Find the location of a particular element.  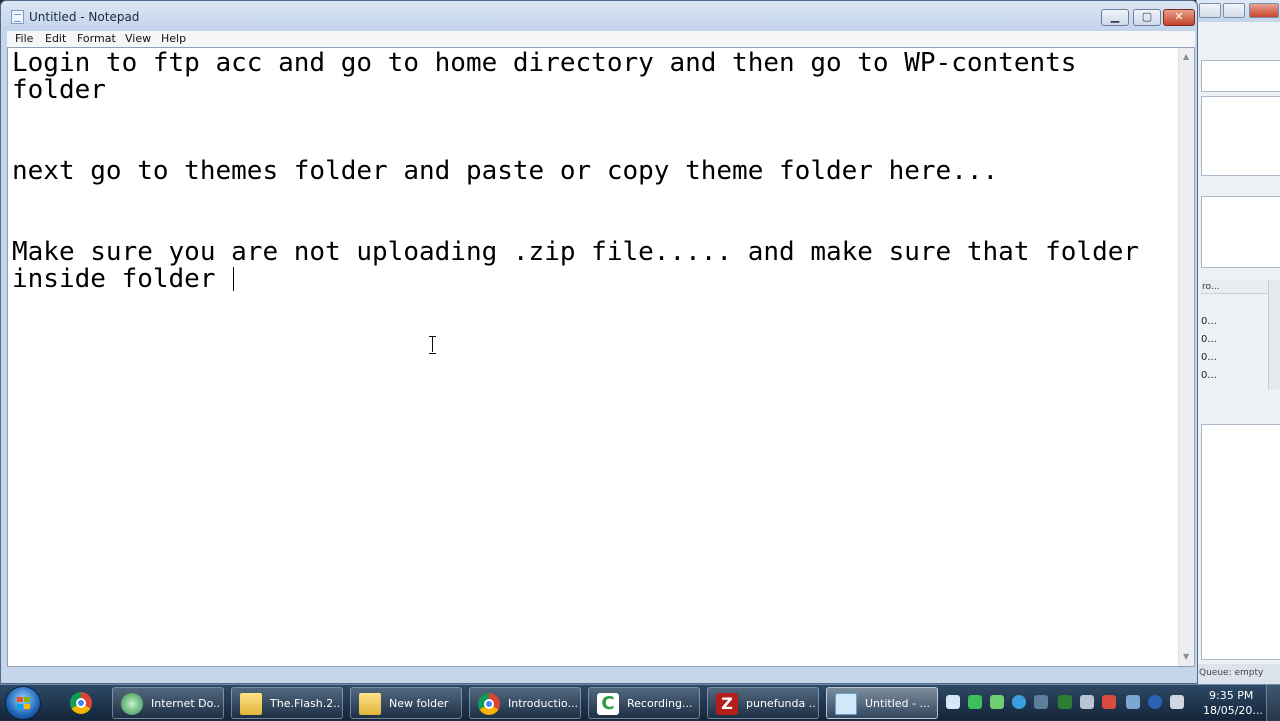

volume-icon is located at coordinates (1087, 702).